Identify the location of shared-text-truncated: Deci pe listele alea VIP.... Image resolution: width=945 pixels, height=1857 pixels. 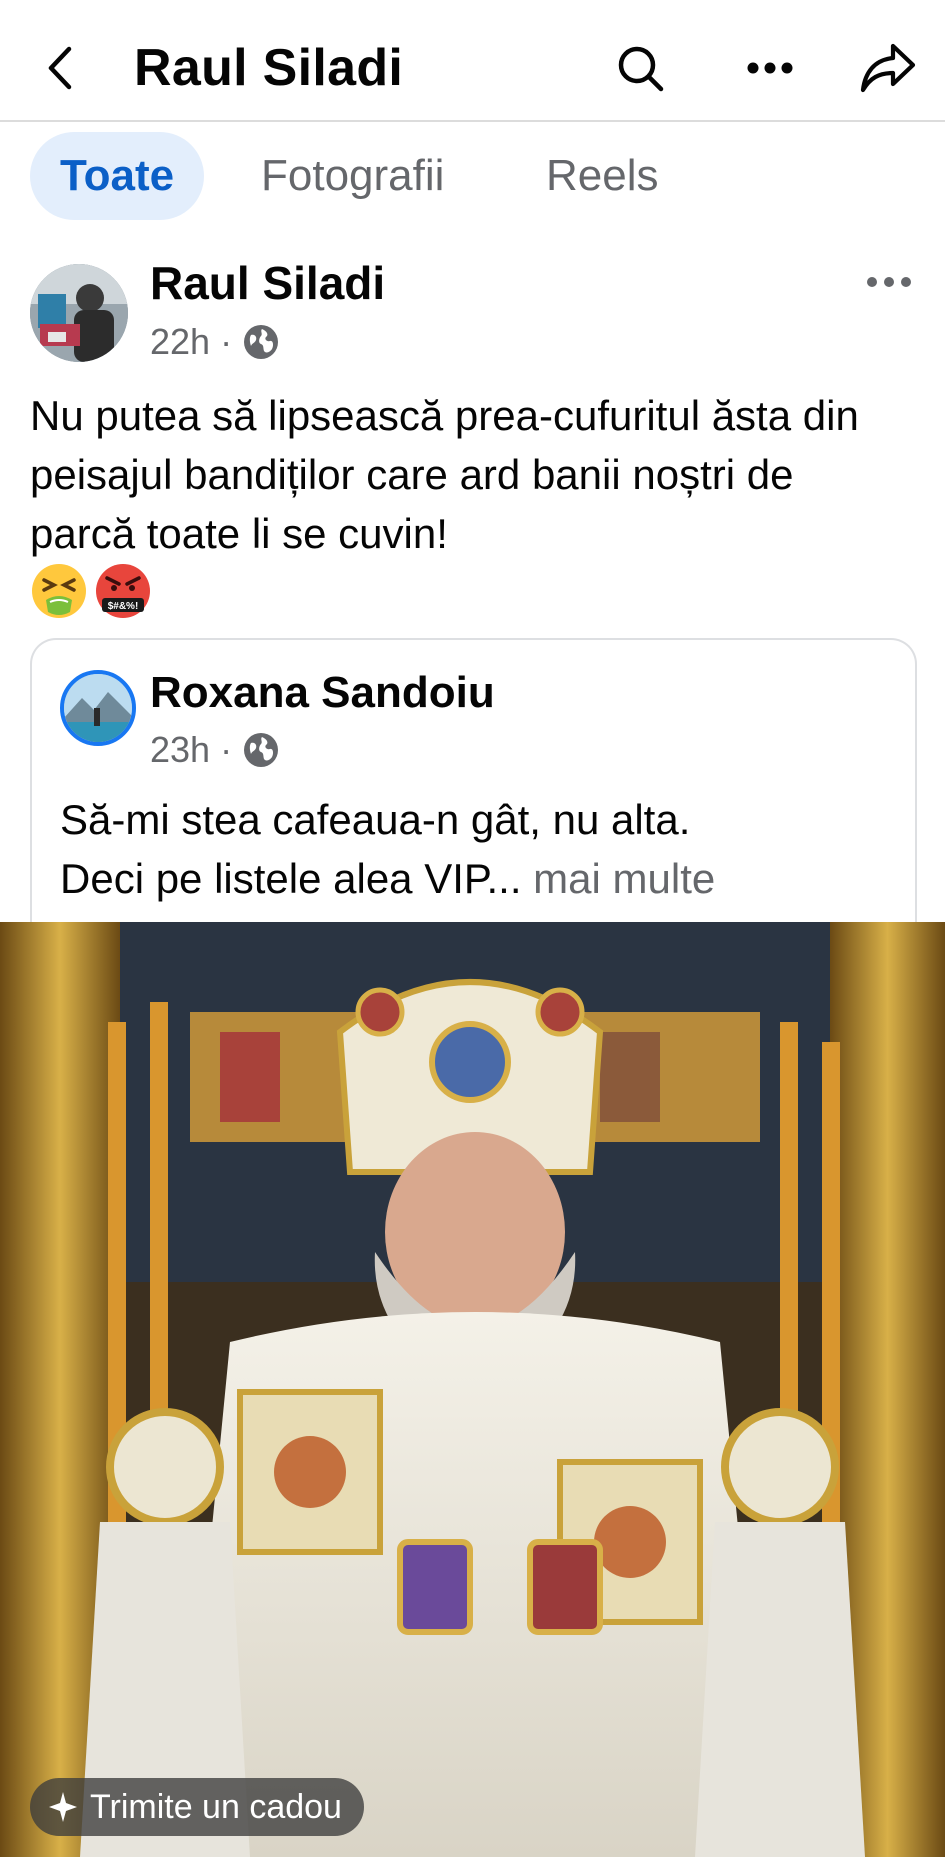
(291, 878).